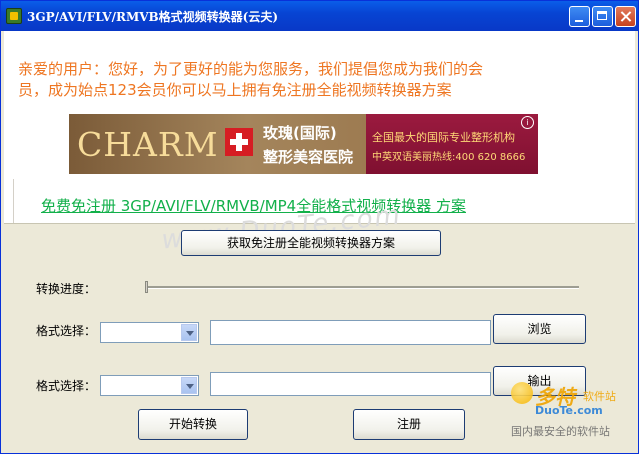 This screenshot has height=454, width=639. What do you see at coordinates (66, 386) in the screenshot?
I see `format-label-2: 格式选择：` at bounding box center [66, 386].